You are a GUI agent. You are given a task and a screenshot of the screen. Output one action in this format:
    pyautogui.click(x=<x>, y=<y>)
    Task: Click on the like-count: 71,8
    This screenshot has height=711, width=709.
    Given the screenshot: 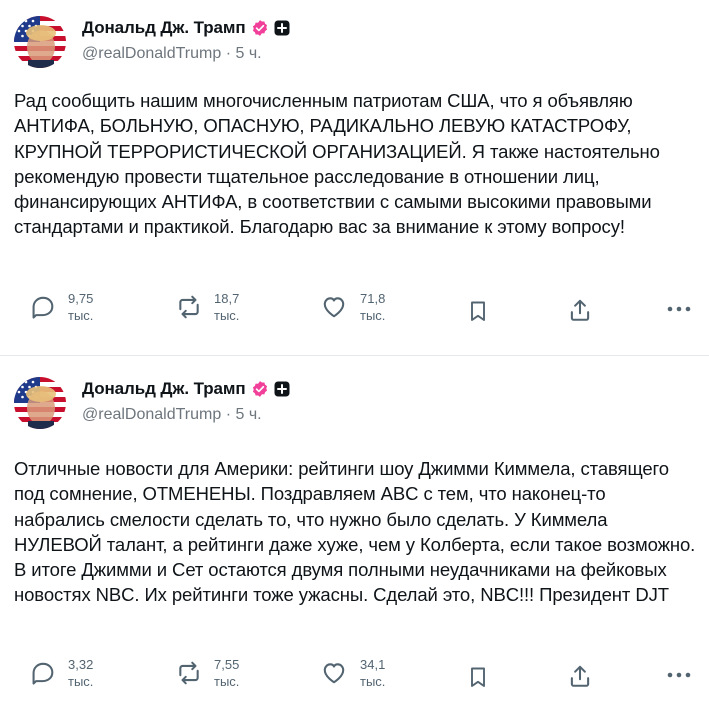 What is the action you would take?
    pyautogui.click(x=373, y=298)
    